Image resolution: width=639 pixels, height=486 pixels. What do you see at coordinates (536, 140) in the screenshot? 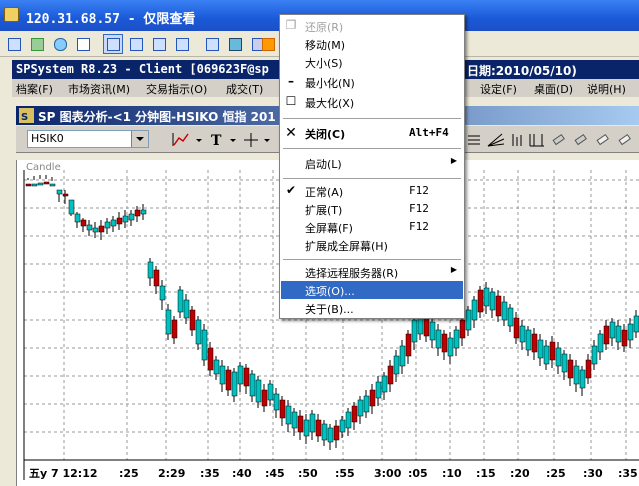
I see `period-lines-icon` at bounding box center [536, 140].